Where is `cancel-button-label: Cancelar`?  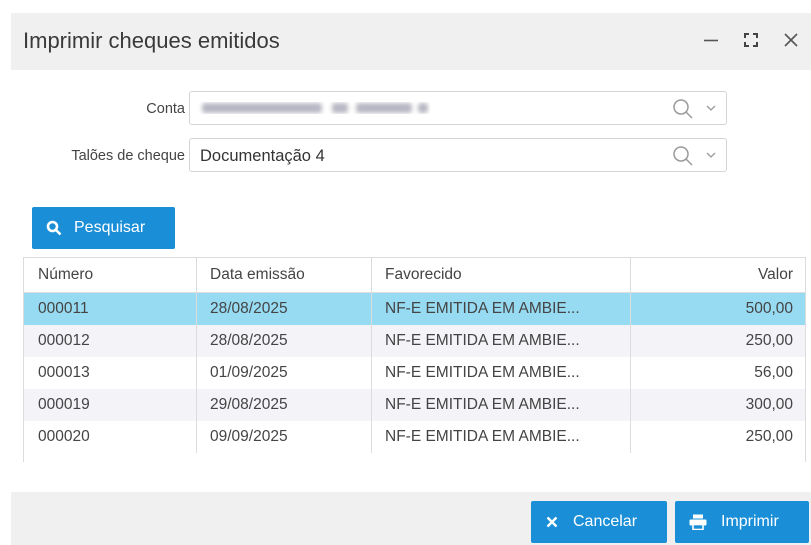 cancel-button-label: Cancelar is located at coordinates (605, 521).